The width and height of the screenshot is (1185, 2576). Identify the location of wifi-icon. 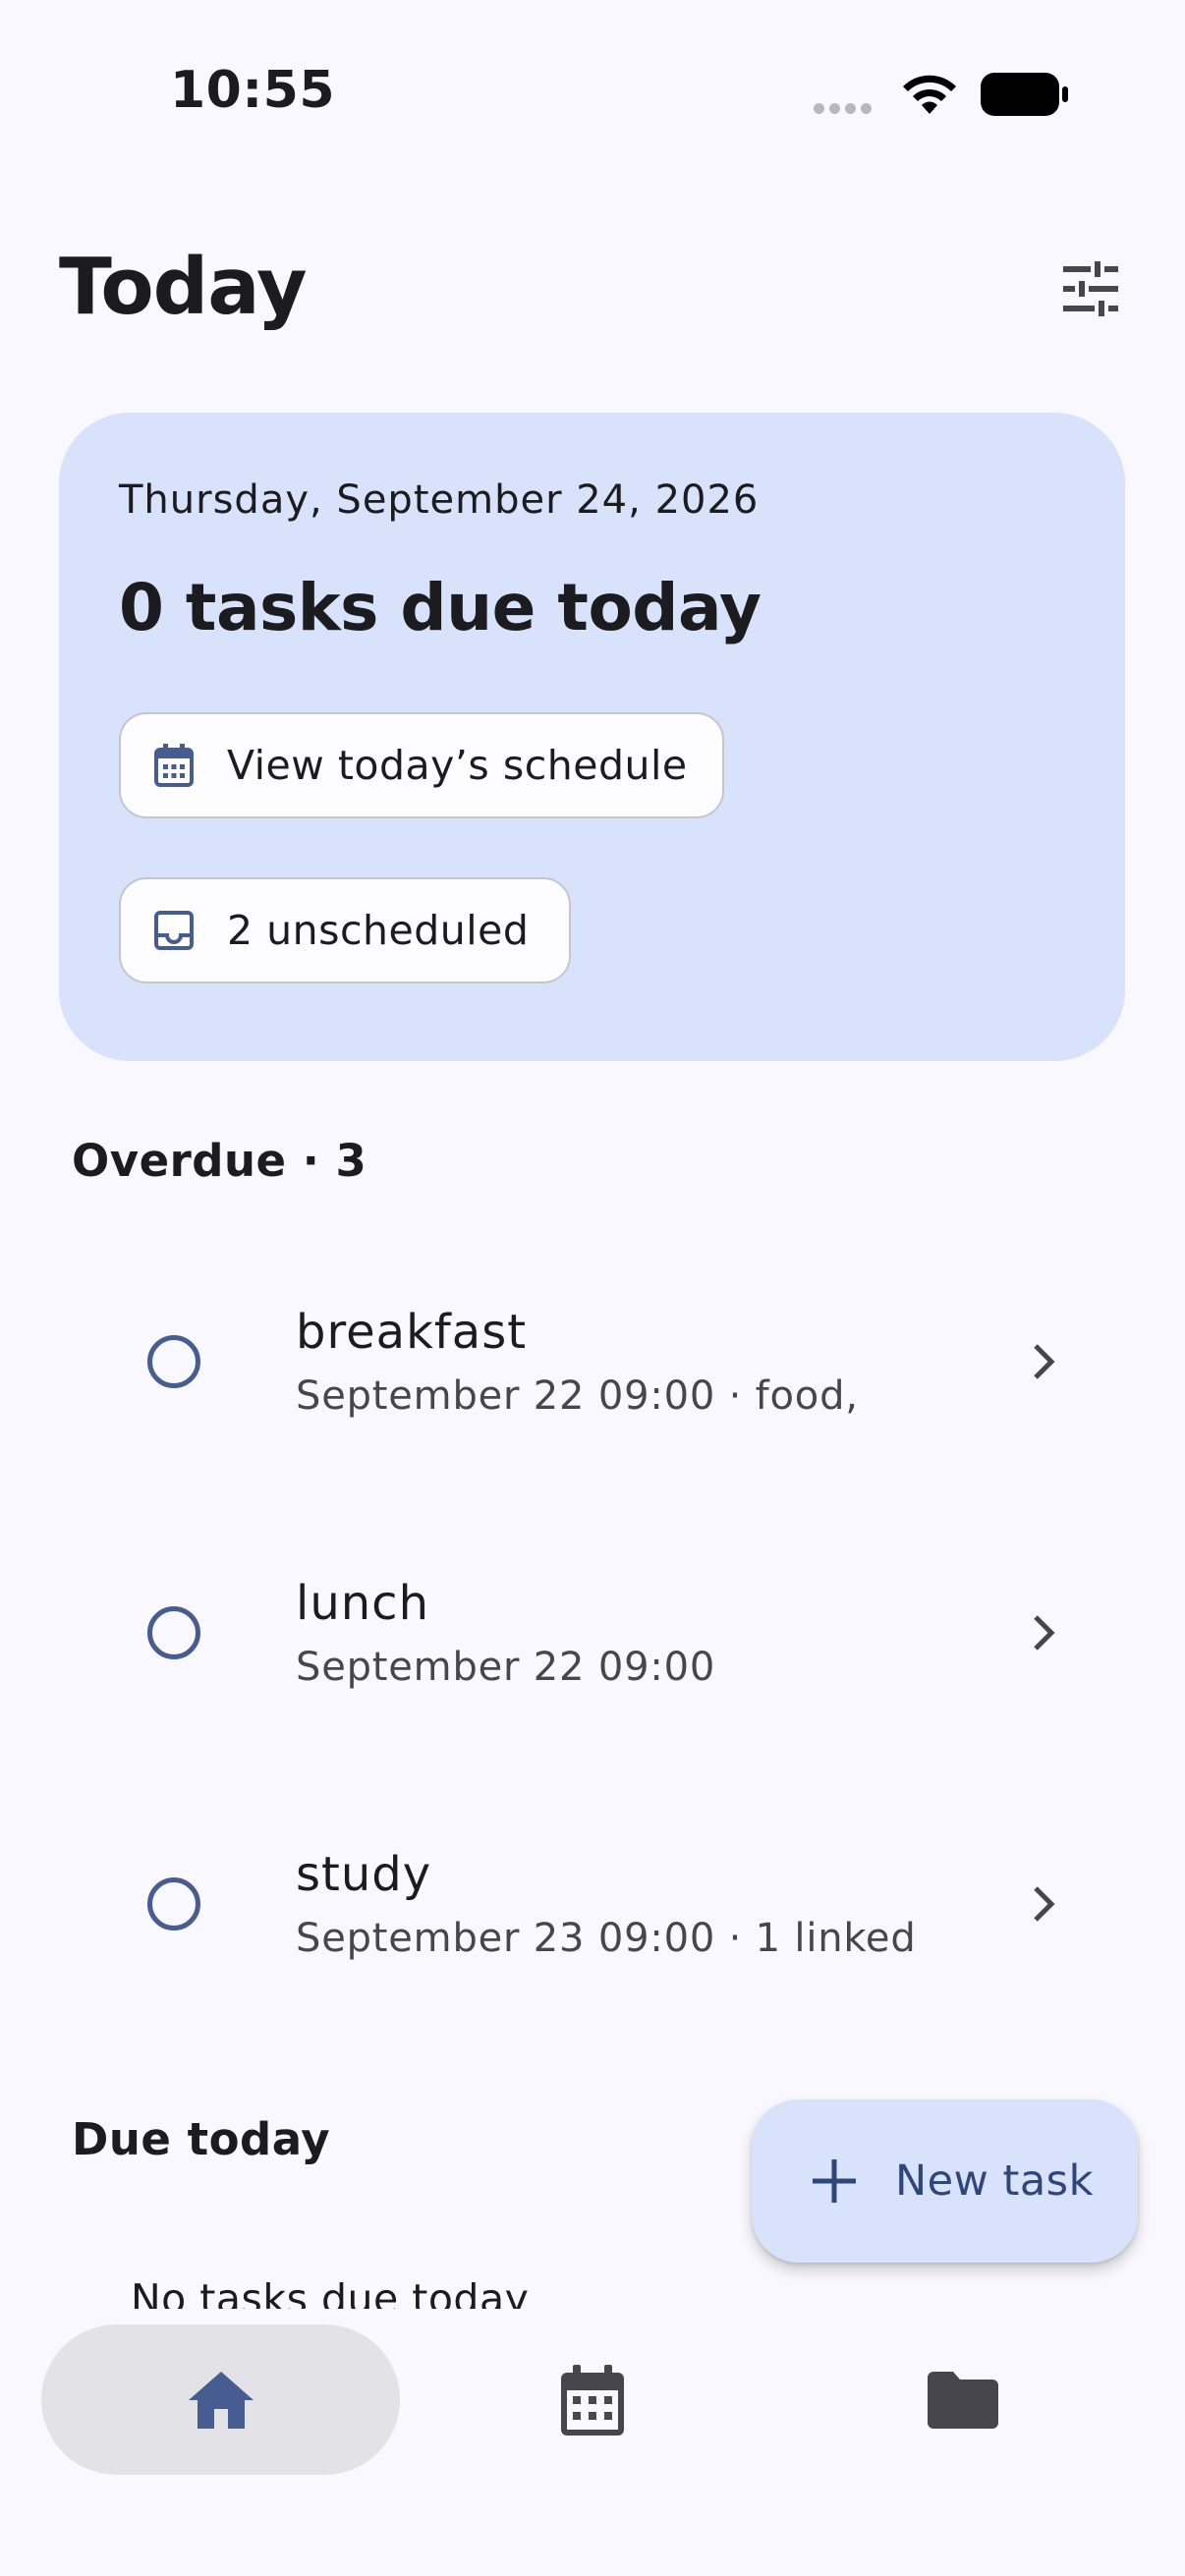
(930, 94).